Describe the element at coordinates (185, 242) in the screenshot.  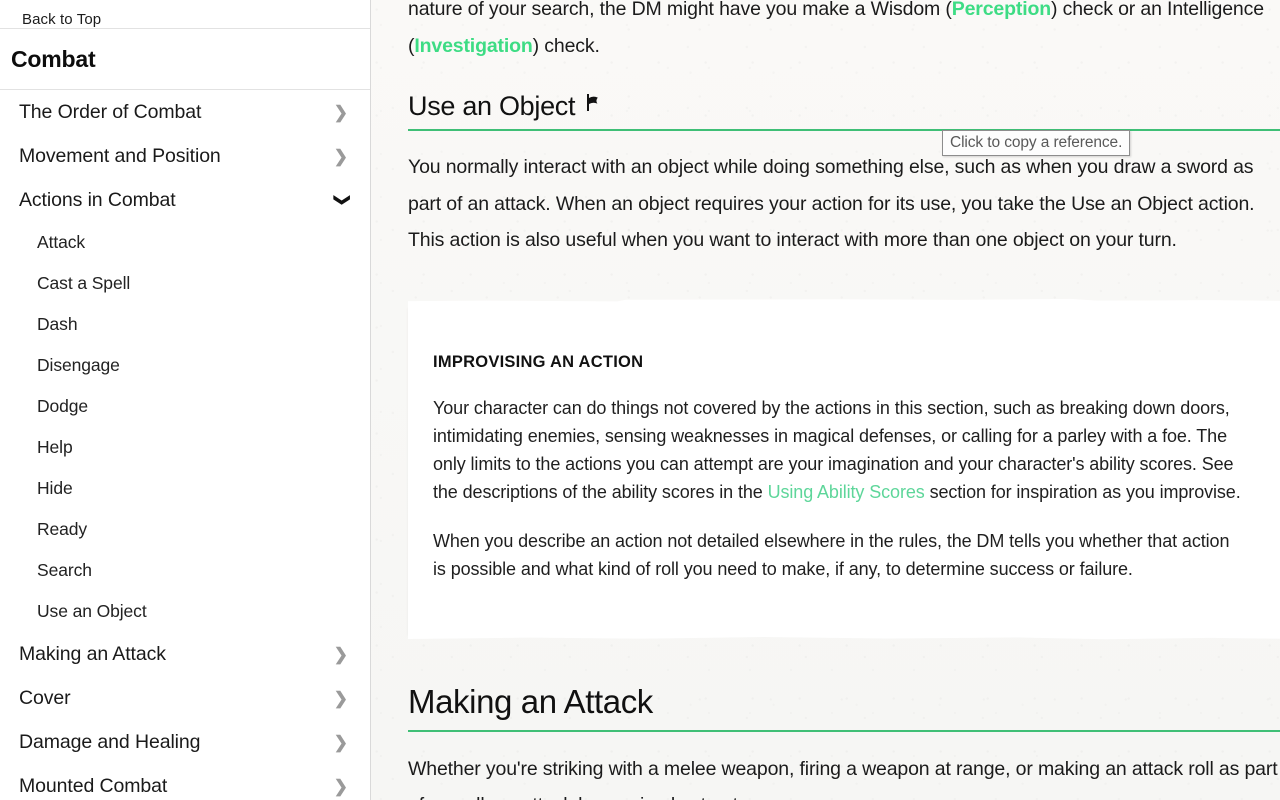
I see `sidebar-item-attack: Attack` at that location.